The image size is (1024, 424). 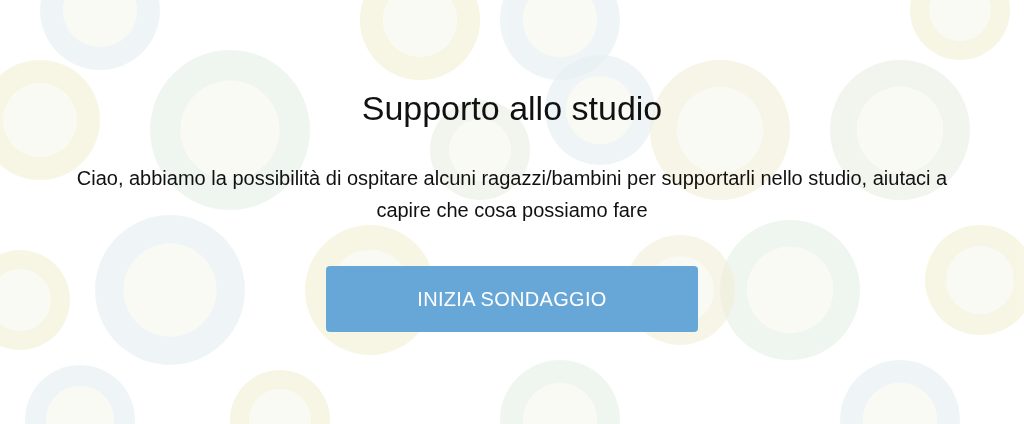 What do you see at coordinates (512, 299) in the screenshot?
I see `start-survey-button: INIZIA SONDAGGIO` at bounding box center [512, 299].